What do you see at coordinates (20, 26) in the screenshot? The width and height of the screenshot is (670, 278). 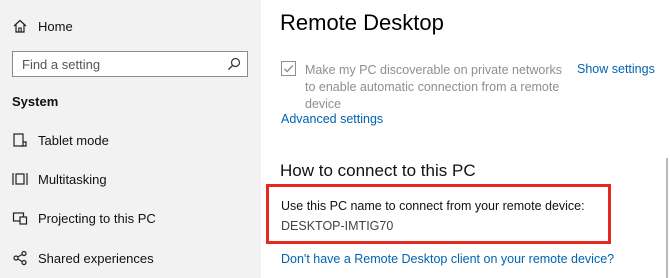 I see `home-icon` at bounding box center [20, 26].